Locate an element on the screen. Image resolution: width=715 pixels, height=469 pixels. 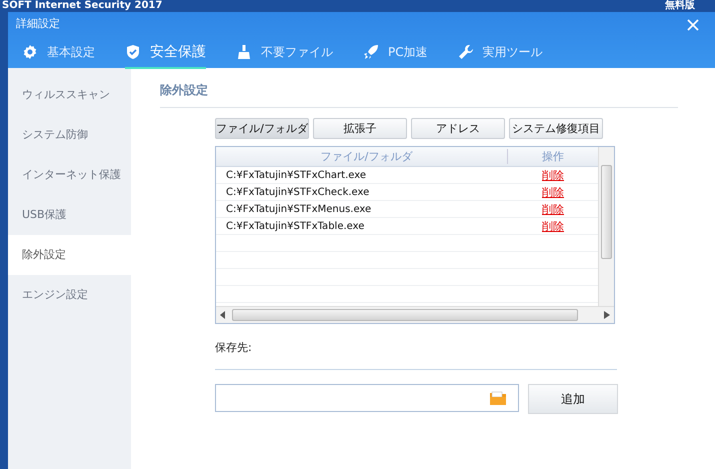
wrench-icon is located at coordinates (466, 52).